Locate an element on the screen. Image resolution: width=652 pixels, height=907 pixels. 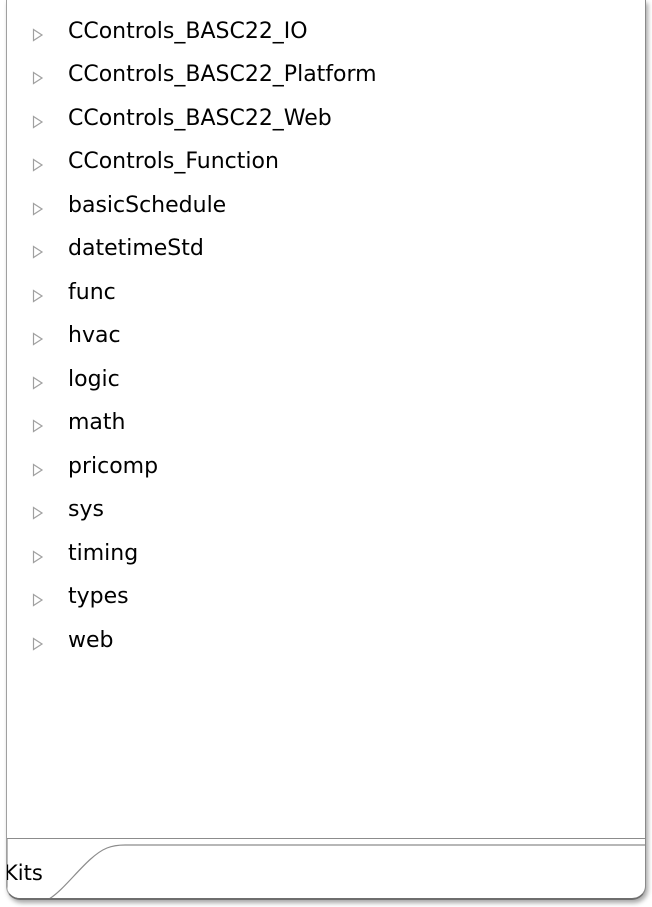
tree-item-label: basicSchedule is located at coordinates (147, 205).